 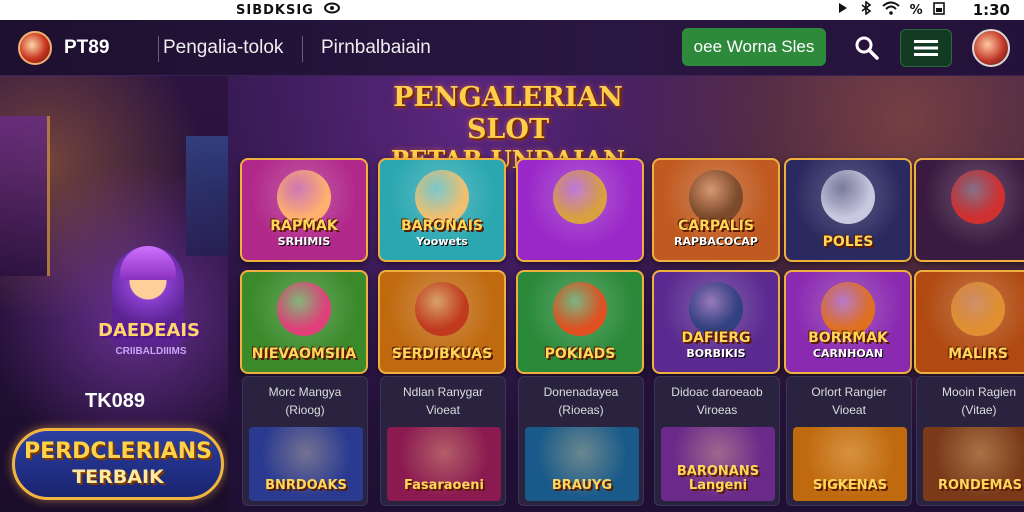 I want to click on game-card: NIEVAOMSIIA, so click(x=304, y=322).